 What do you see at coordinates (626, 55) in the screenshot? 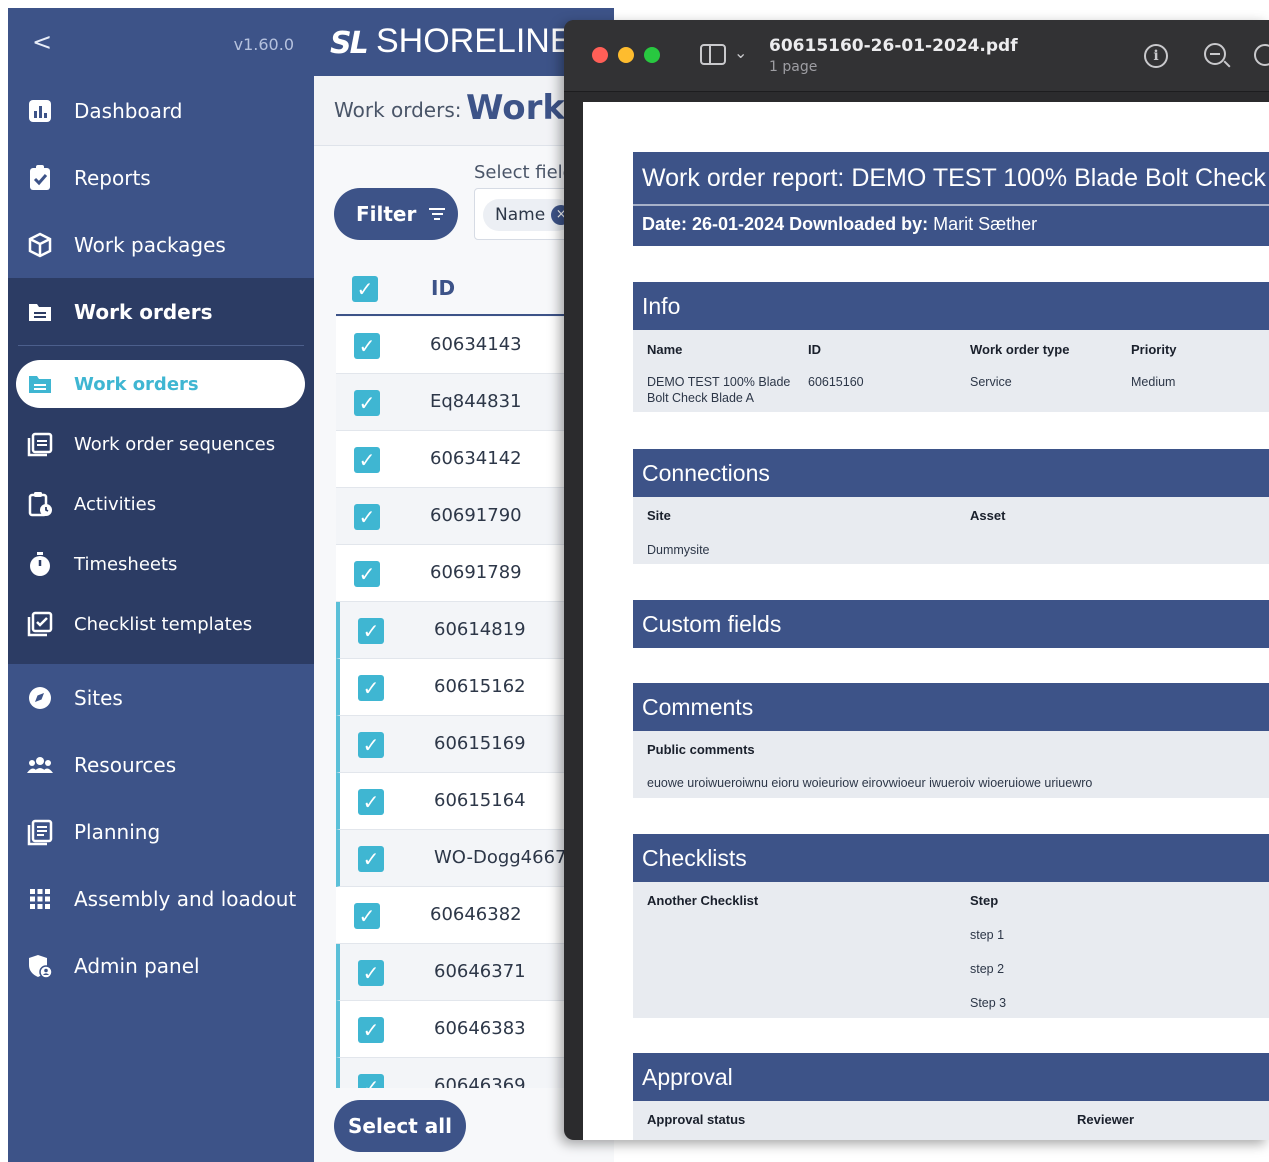
I see `minimize-window-button` at bounding box center [626, 55].